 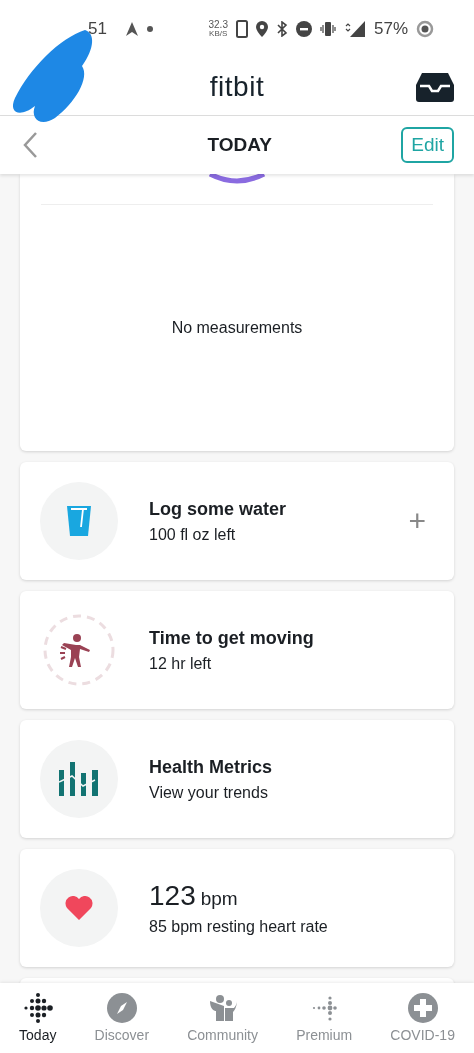 What do you see at coordinates (79, 908) in the screenshot?
I see `heart-icon` at bounding box center [79, 908].